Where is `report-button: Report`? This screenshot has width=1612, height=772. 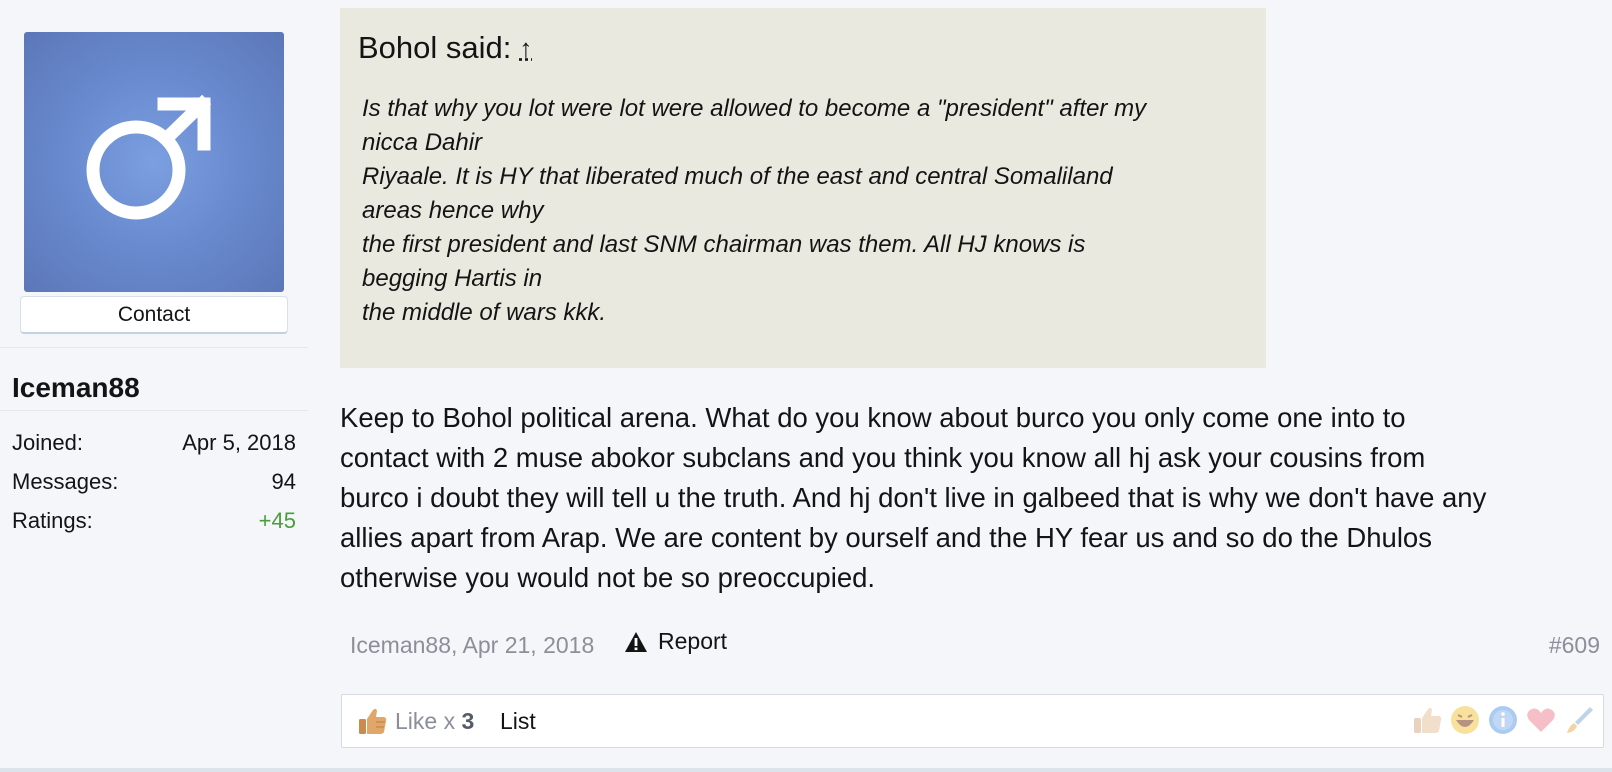
report-button: Report is located at coordinates (675, 641).